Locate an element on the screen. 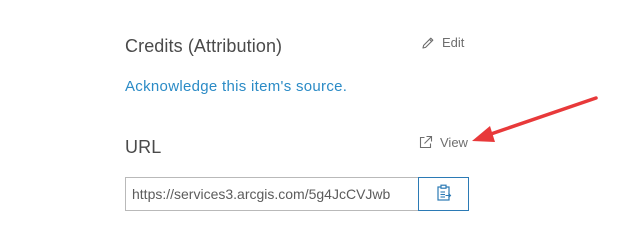  arrow-shaft is located at coordinates (542, 116).